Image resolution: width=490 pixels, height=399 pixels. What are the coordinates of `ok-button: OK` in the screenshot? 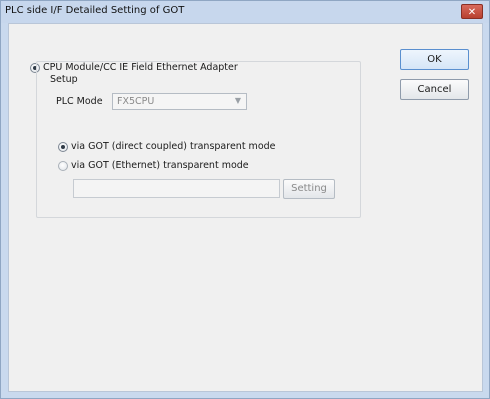 It's located at (434, 59).